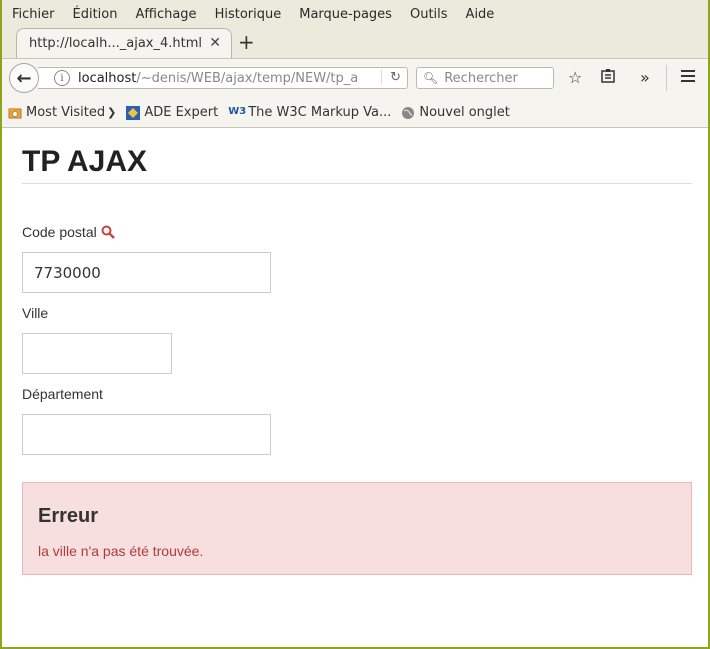 This screenshot has width=710, height=649. Describe the element at coordinates (391, 77) in the screenshot. I see `reload-icon: ↻` at that location.